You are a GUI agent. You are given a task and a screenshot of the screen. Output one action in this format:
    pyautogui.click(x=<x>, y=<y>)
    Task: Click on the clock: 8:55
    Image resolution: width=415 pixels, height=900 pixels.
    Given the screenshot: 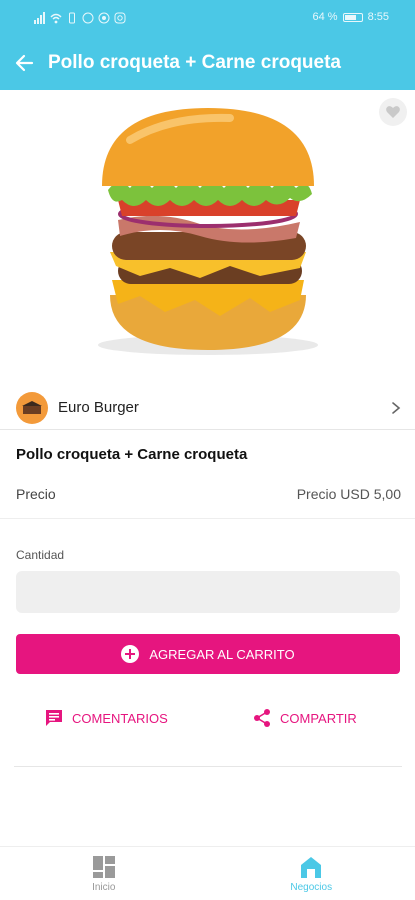 What is the action you would take?
    pyautogui.click(x=378, y=17)
    